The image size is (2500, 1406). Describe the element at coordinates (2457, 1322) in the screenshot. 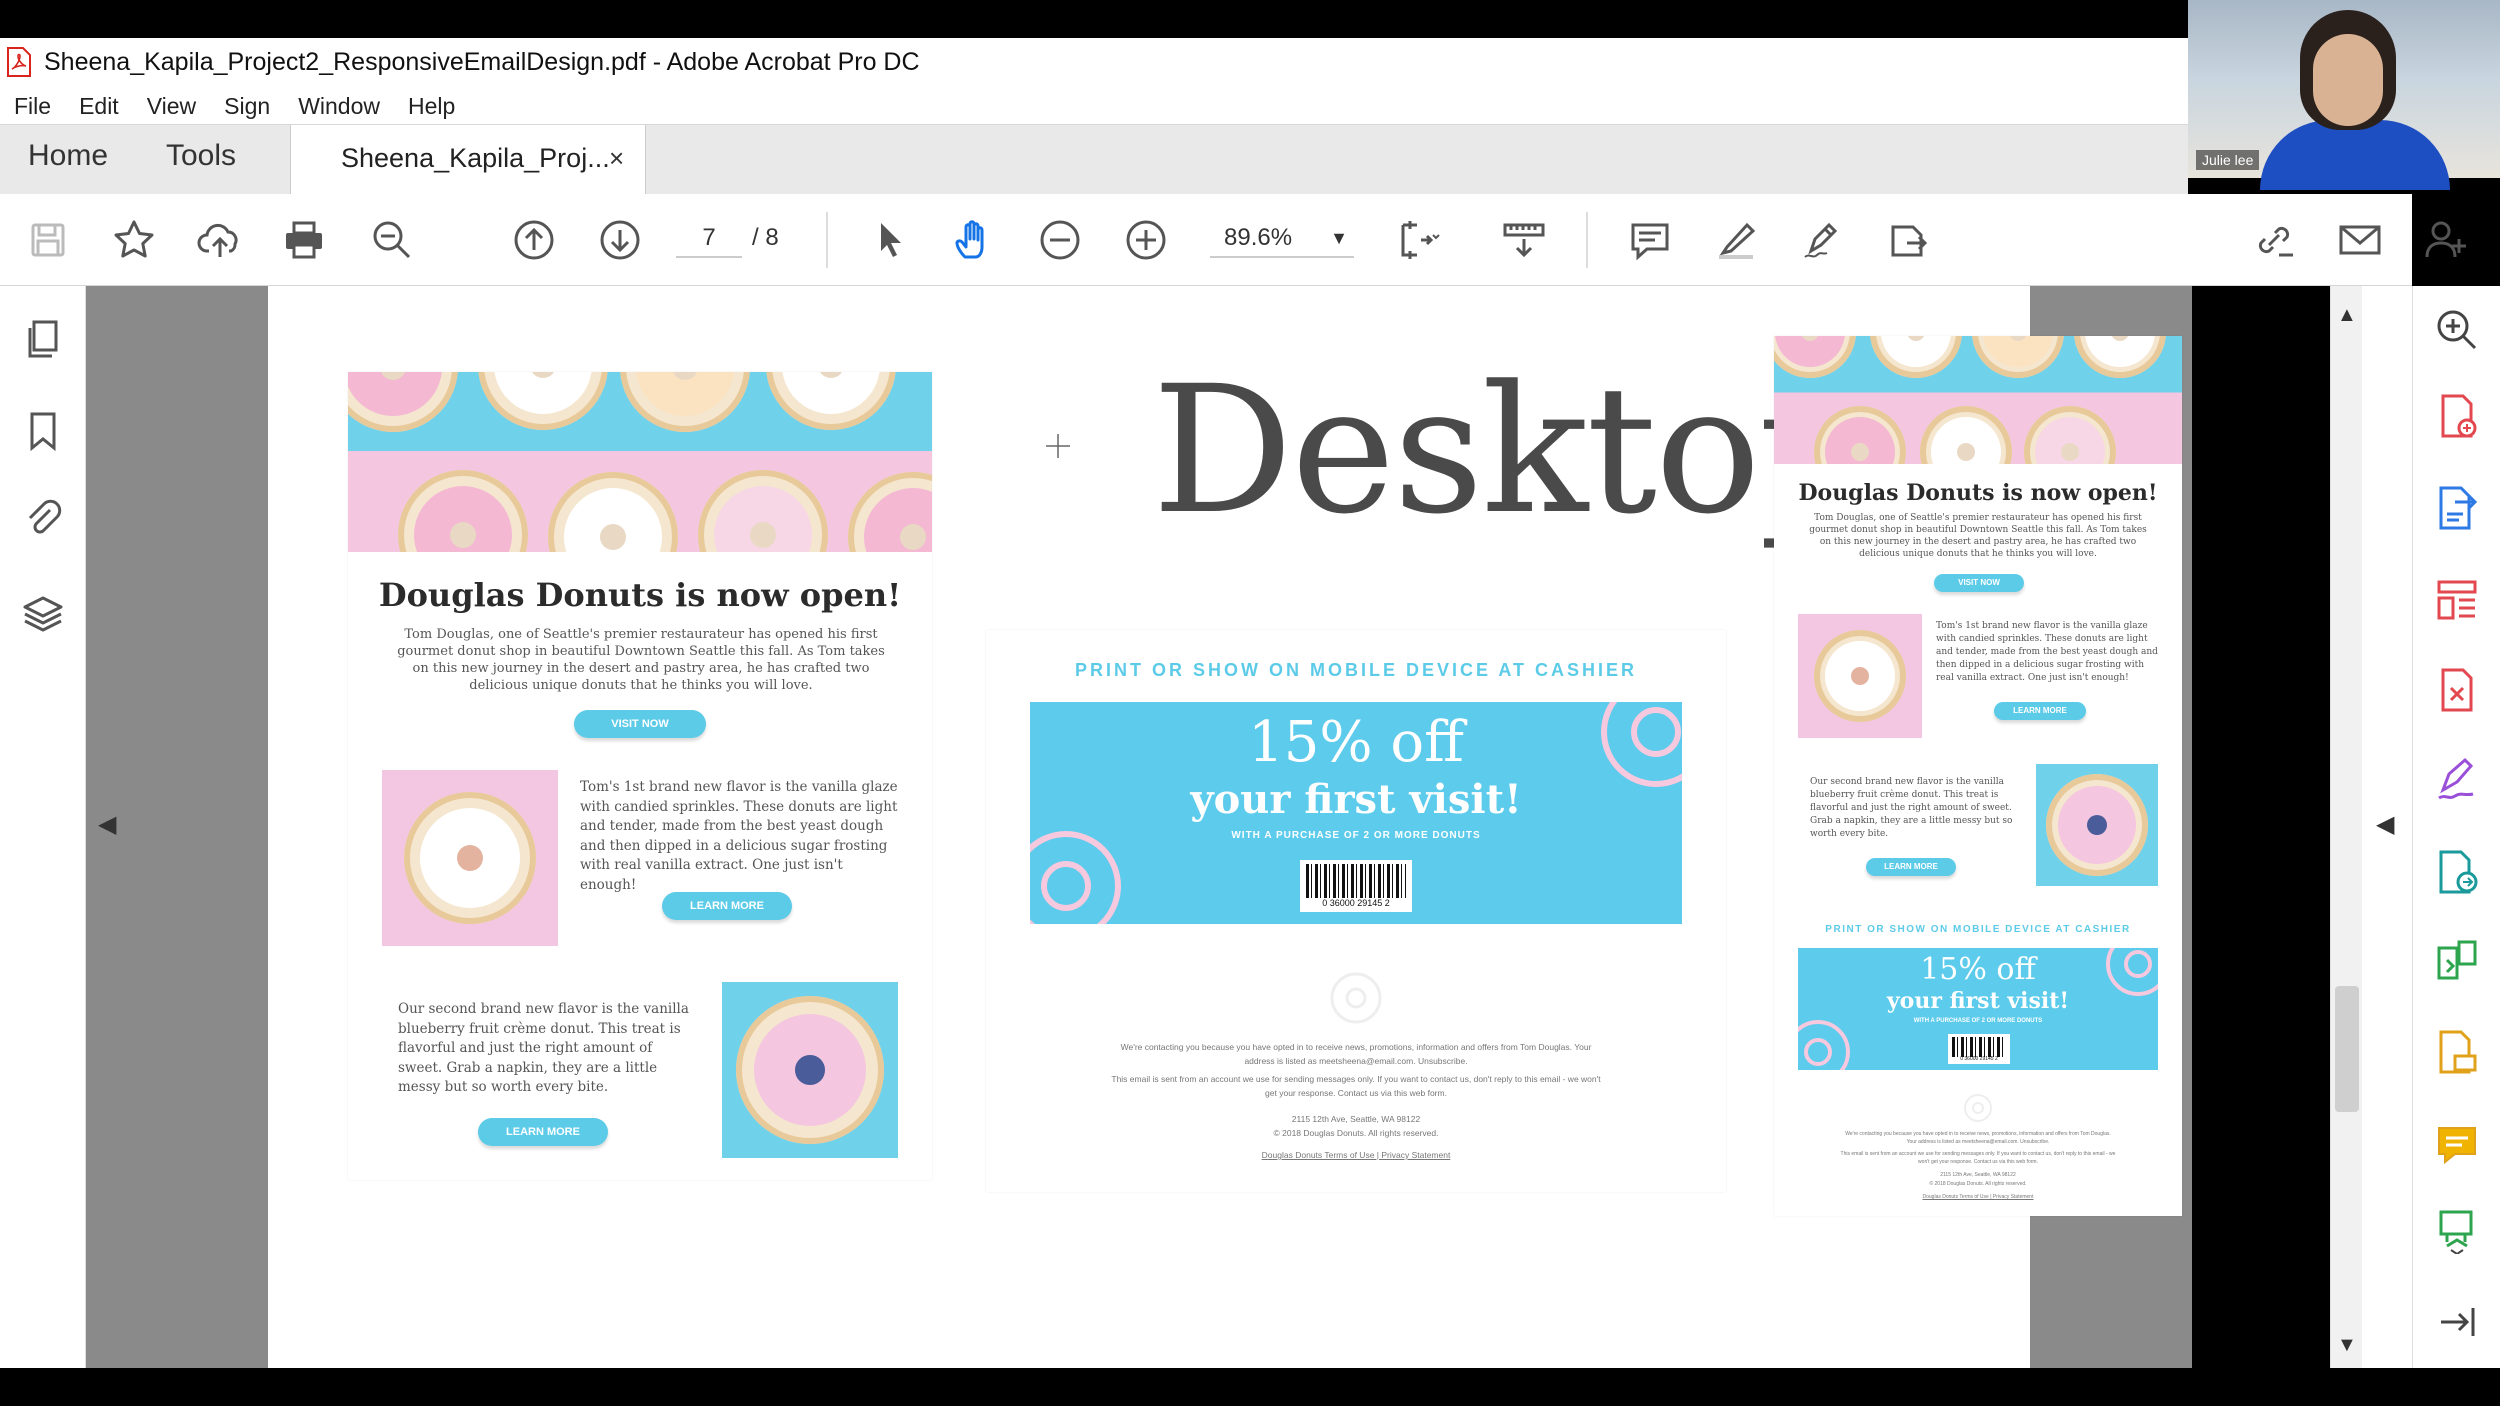

I see `collapse-tools-icon` at that location.